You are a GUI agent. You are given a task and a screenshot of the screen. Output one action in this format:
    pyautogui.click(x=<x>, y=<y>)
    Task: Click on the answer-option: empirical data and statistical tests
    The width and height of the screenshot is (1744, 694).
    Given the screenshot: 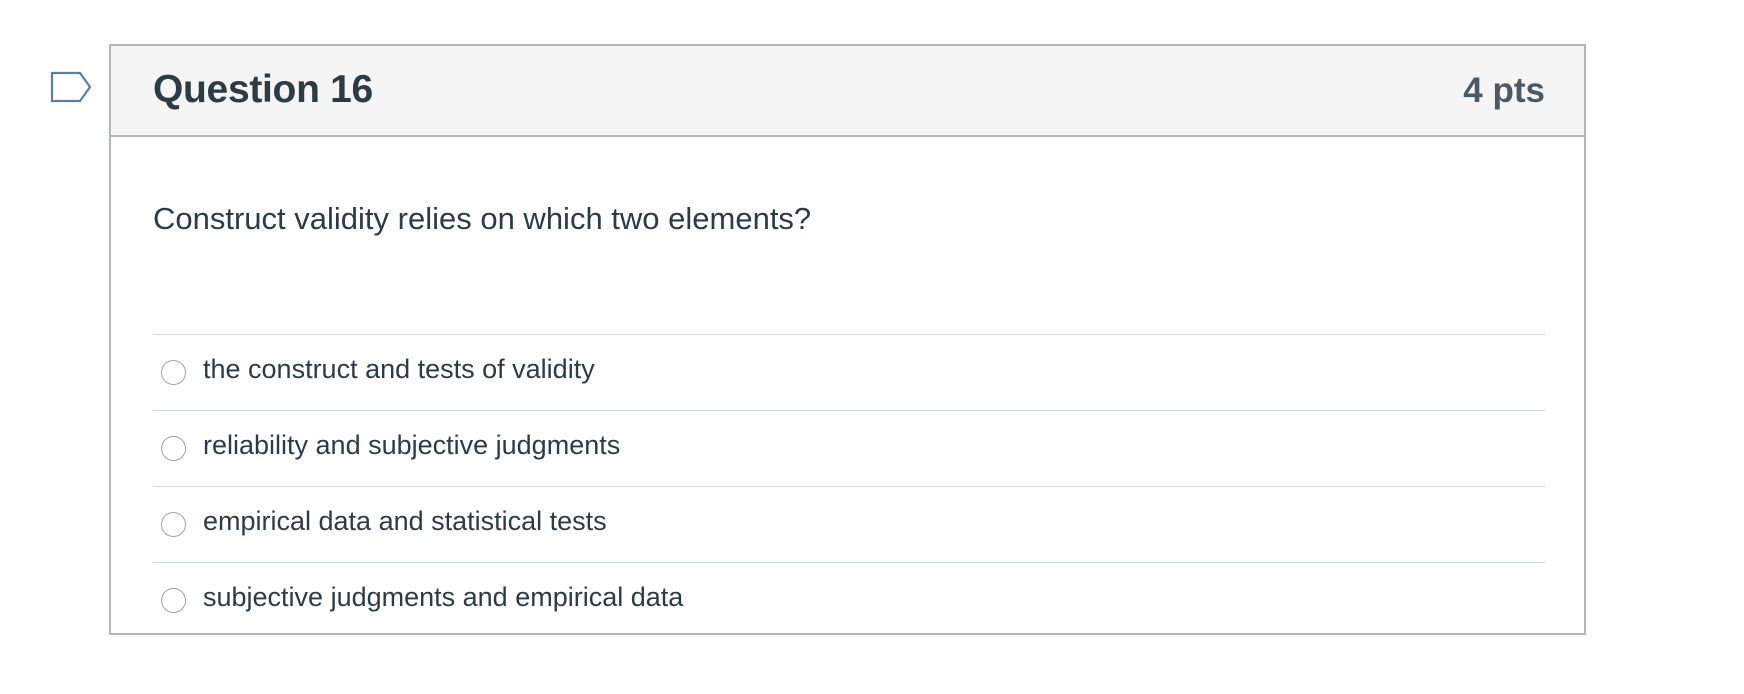 What is the action you would take?
    pyautogui.click(x=849, y=524)
    